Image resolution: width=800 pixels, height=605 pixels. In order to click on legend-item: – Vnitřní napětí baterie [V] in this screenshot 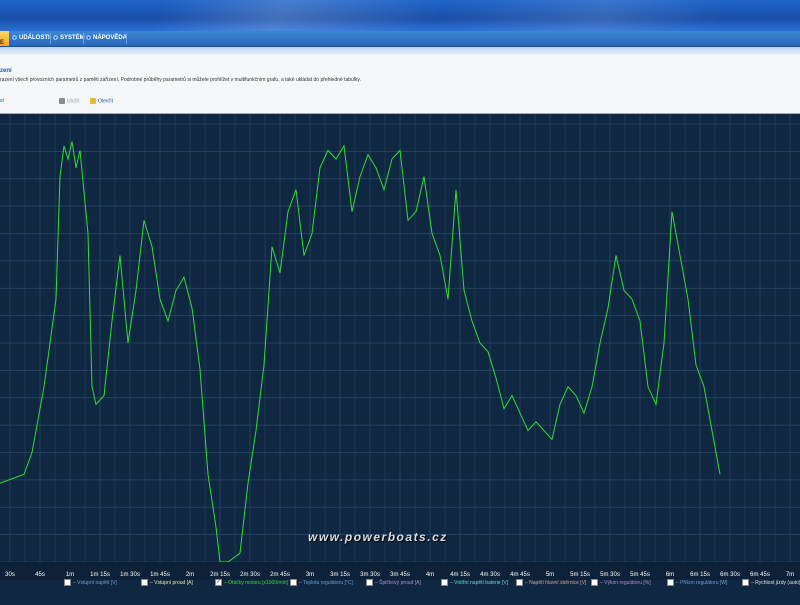, I will do `click(474, 583)`.